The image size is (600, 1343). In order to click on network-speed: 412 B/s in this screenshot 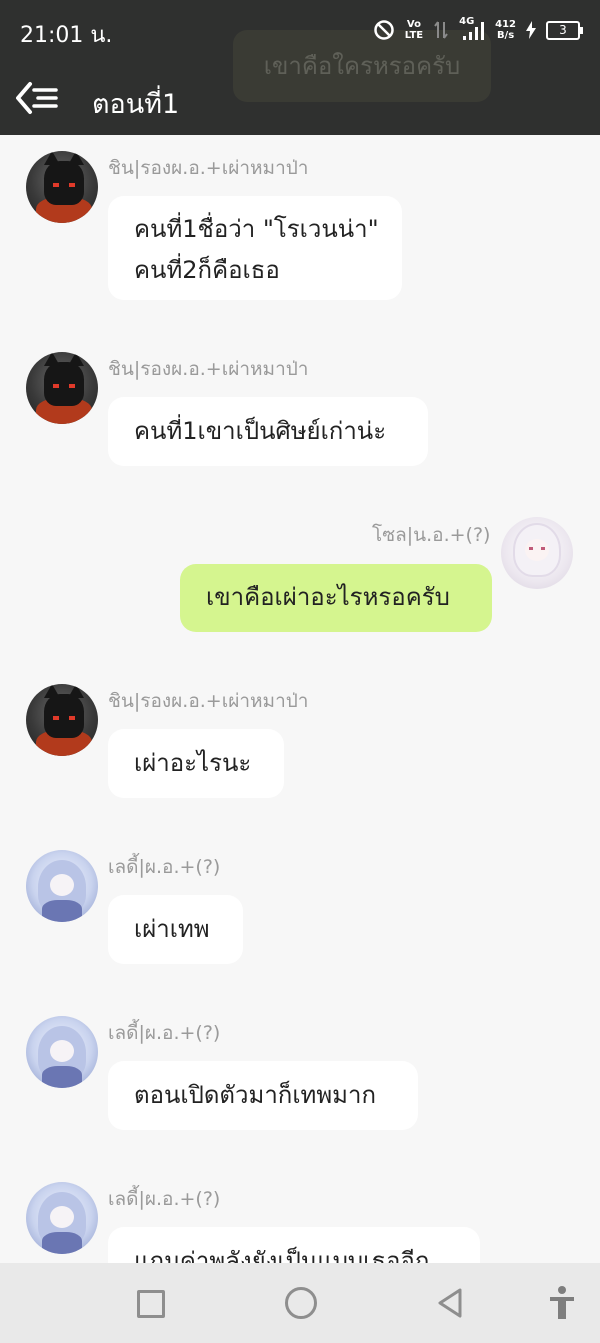, I will do `click(505, 30)`.